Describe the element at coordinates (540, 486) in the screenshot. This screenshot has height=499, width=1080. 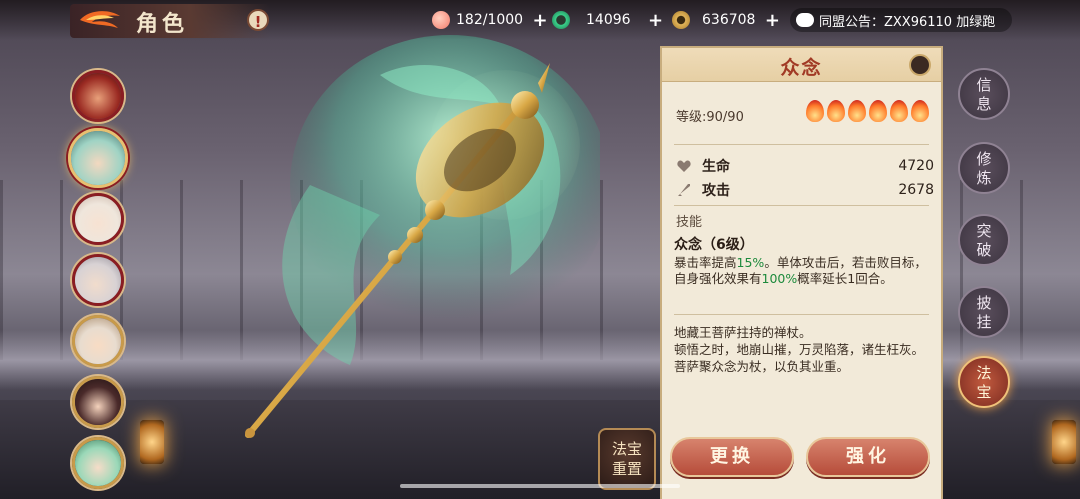
I see `home-indicator` at that location.